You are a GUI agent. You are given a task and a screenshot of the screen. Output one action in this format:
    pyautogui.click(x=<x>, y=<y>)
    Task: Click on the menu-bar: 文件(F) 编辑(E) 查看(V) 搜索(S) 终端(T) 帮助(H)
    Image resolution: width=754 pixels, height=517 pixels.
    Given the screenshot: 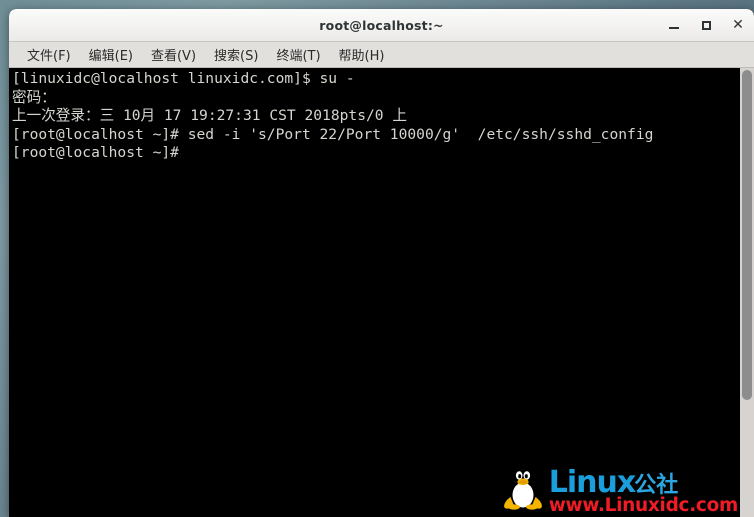 What is the action you would take?
    pyautogui.click(x=381, y=55)
    